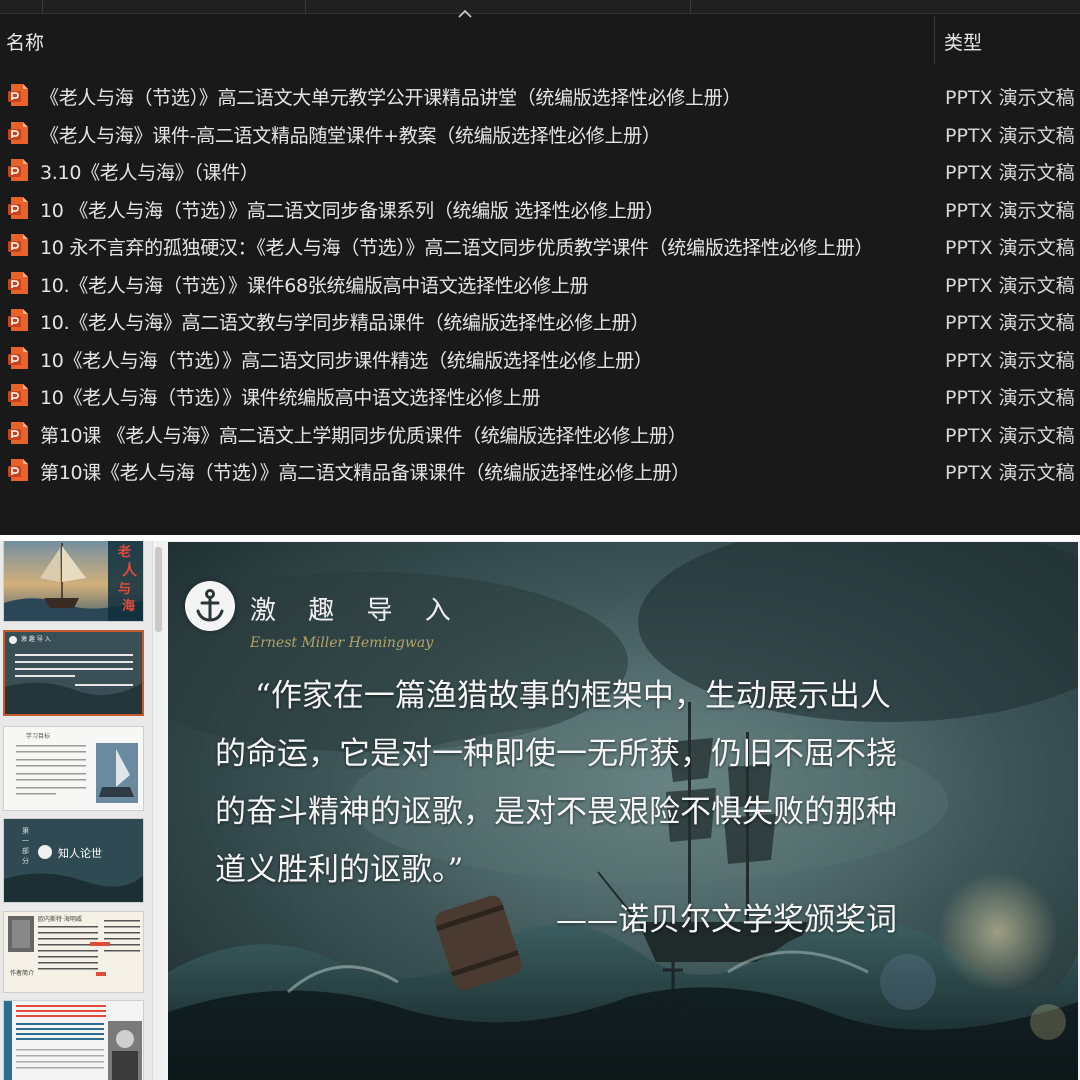  What do you see at coordinates (158, 589) in the screenshot?
I see `scrollbar-thumb` at bounding box center [158, 589].